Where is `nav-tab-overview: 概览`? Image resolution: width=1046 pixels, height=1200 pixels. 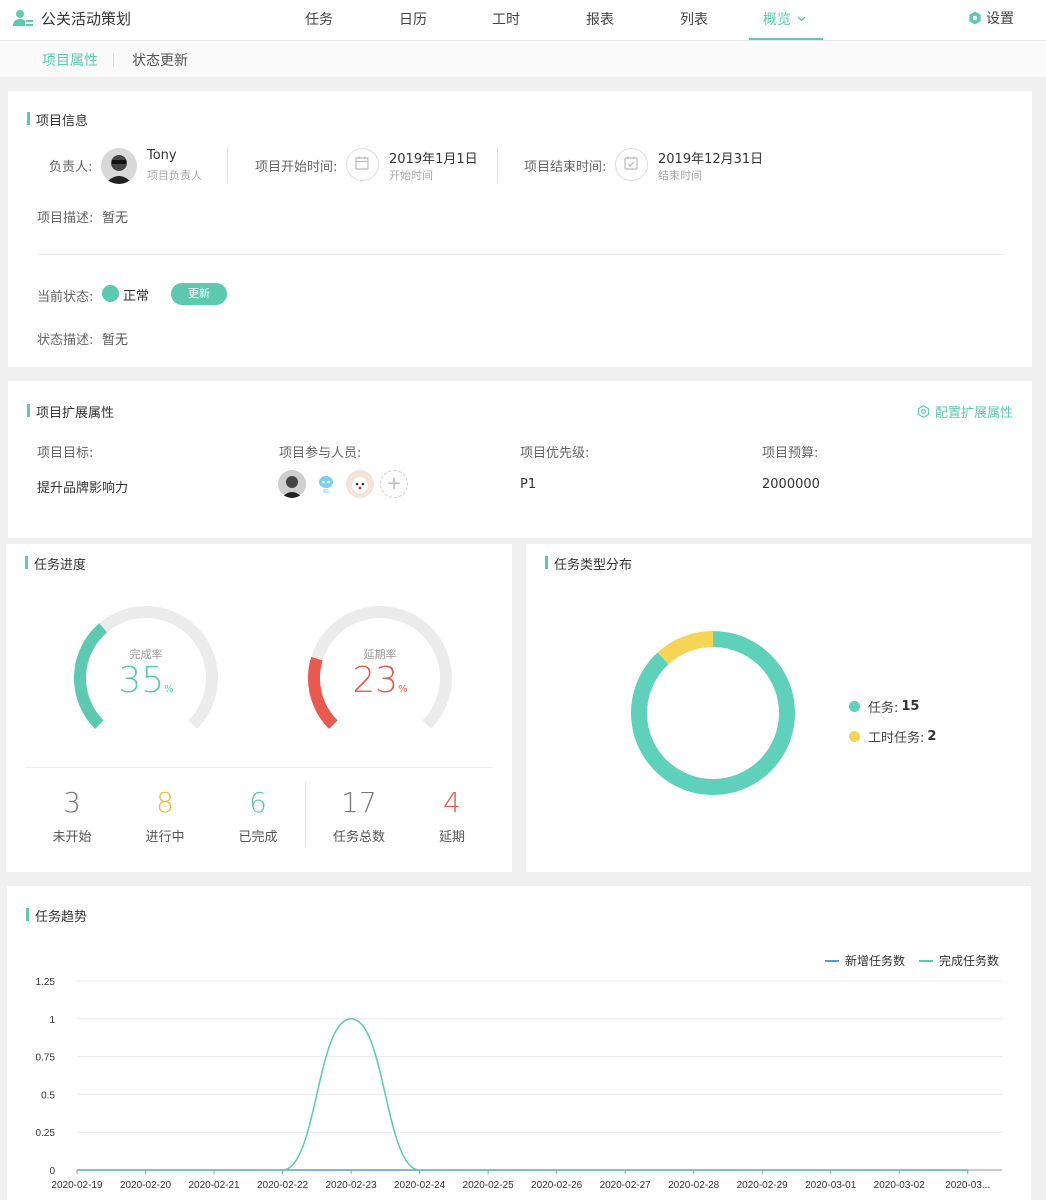 nav-tab-overview: 概览 is located at coordinates (784, 19).